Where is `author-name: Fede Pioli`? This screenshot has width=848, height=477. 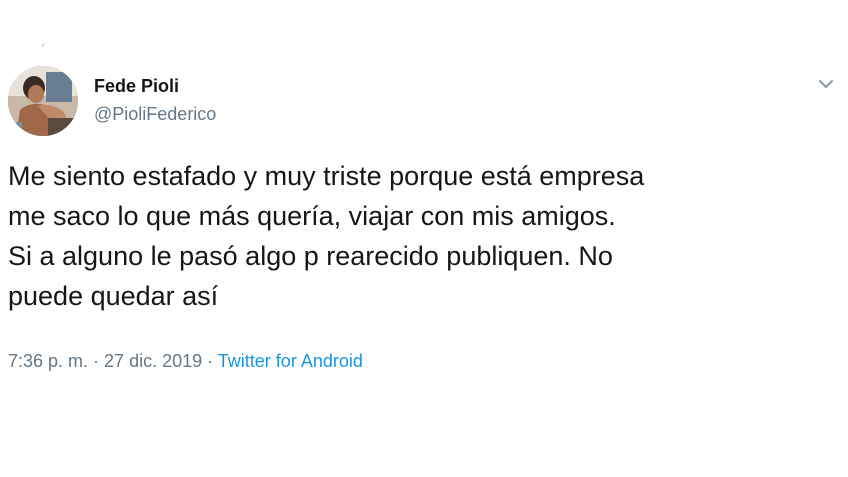
author-name: Fede Pioli is located at coordinates (136, 86).